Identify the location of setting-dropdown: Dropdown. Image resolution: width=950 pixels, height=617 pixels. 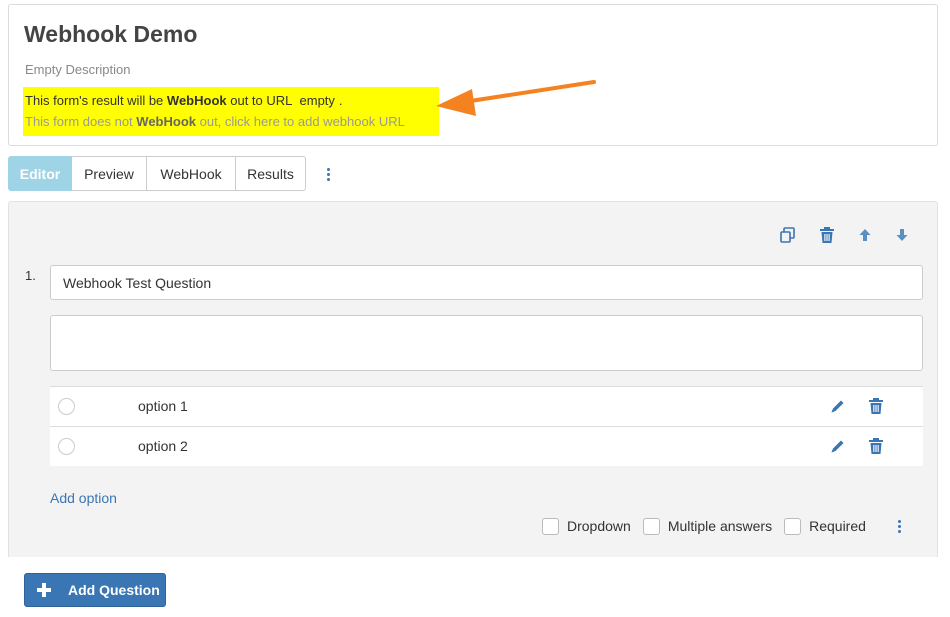
(586, 526).